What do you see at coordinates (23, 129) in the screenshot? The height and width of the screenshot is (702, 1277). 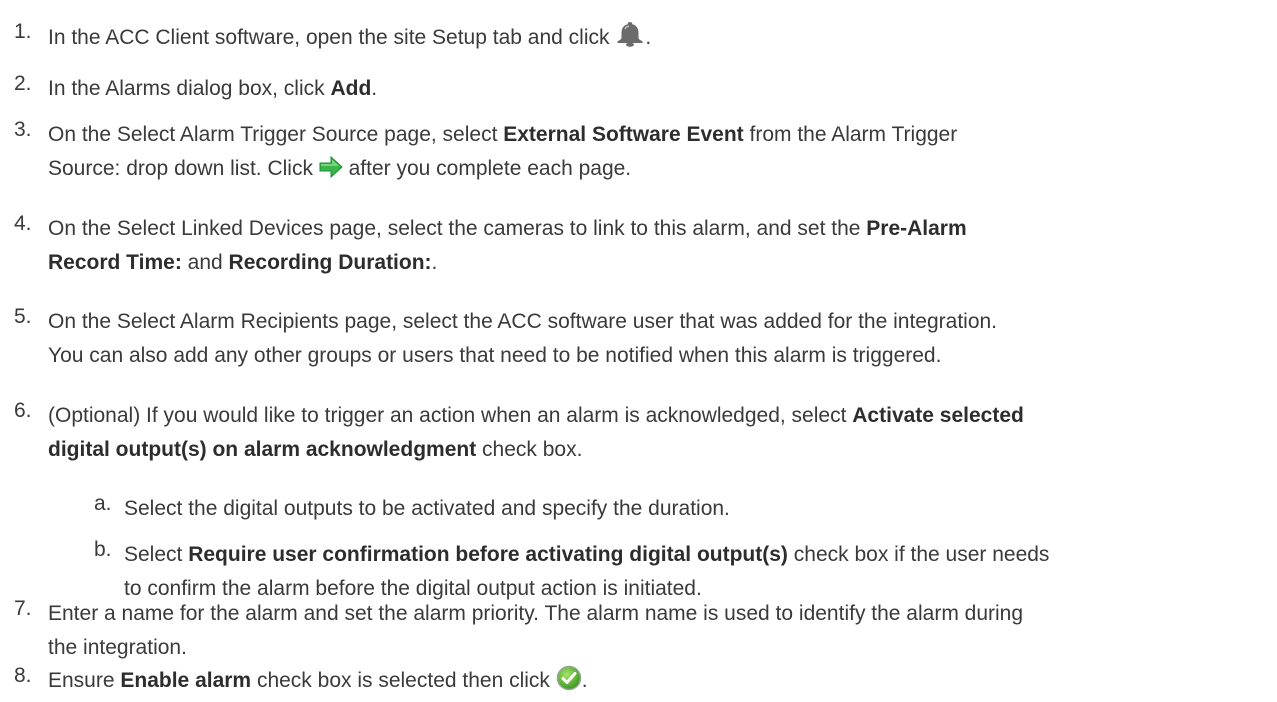 I see `step-number: 3.` at bounding box center [23, 129].